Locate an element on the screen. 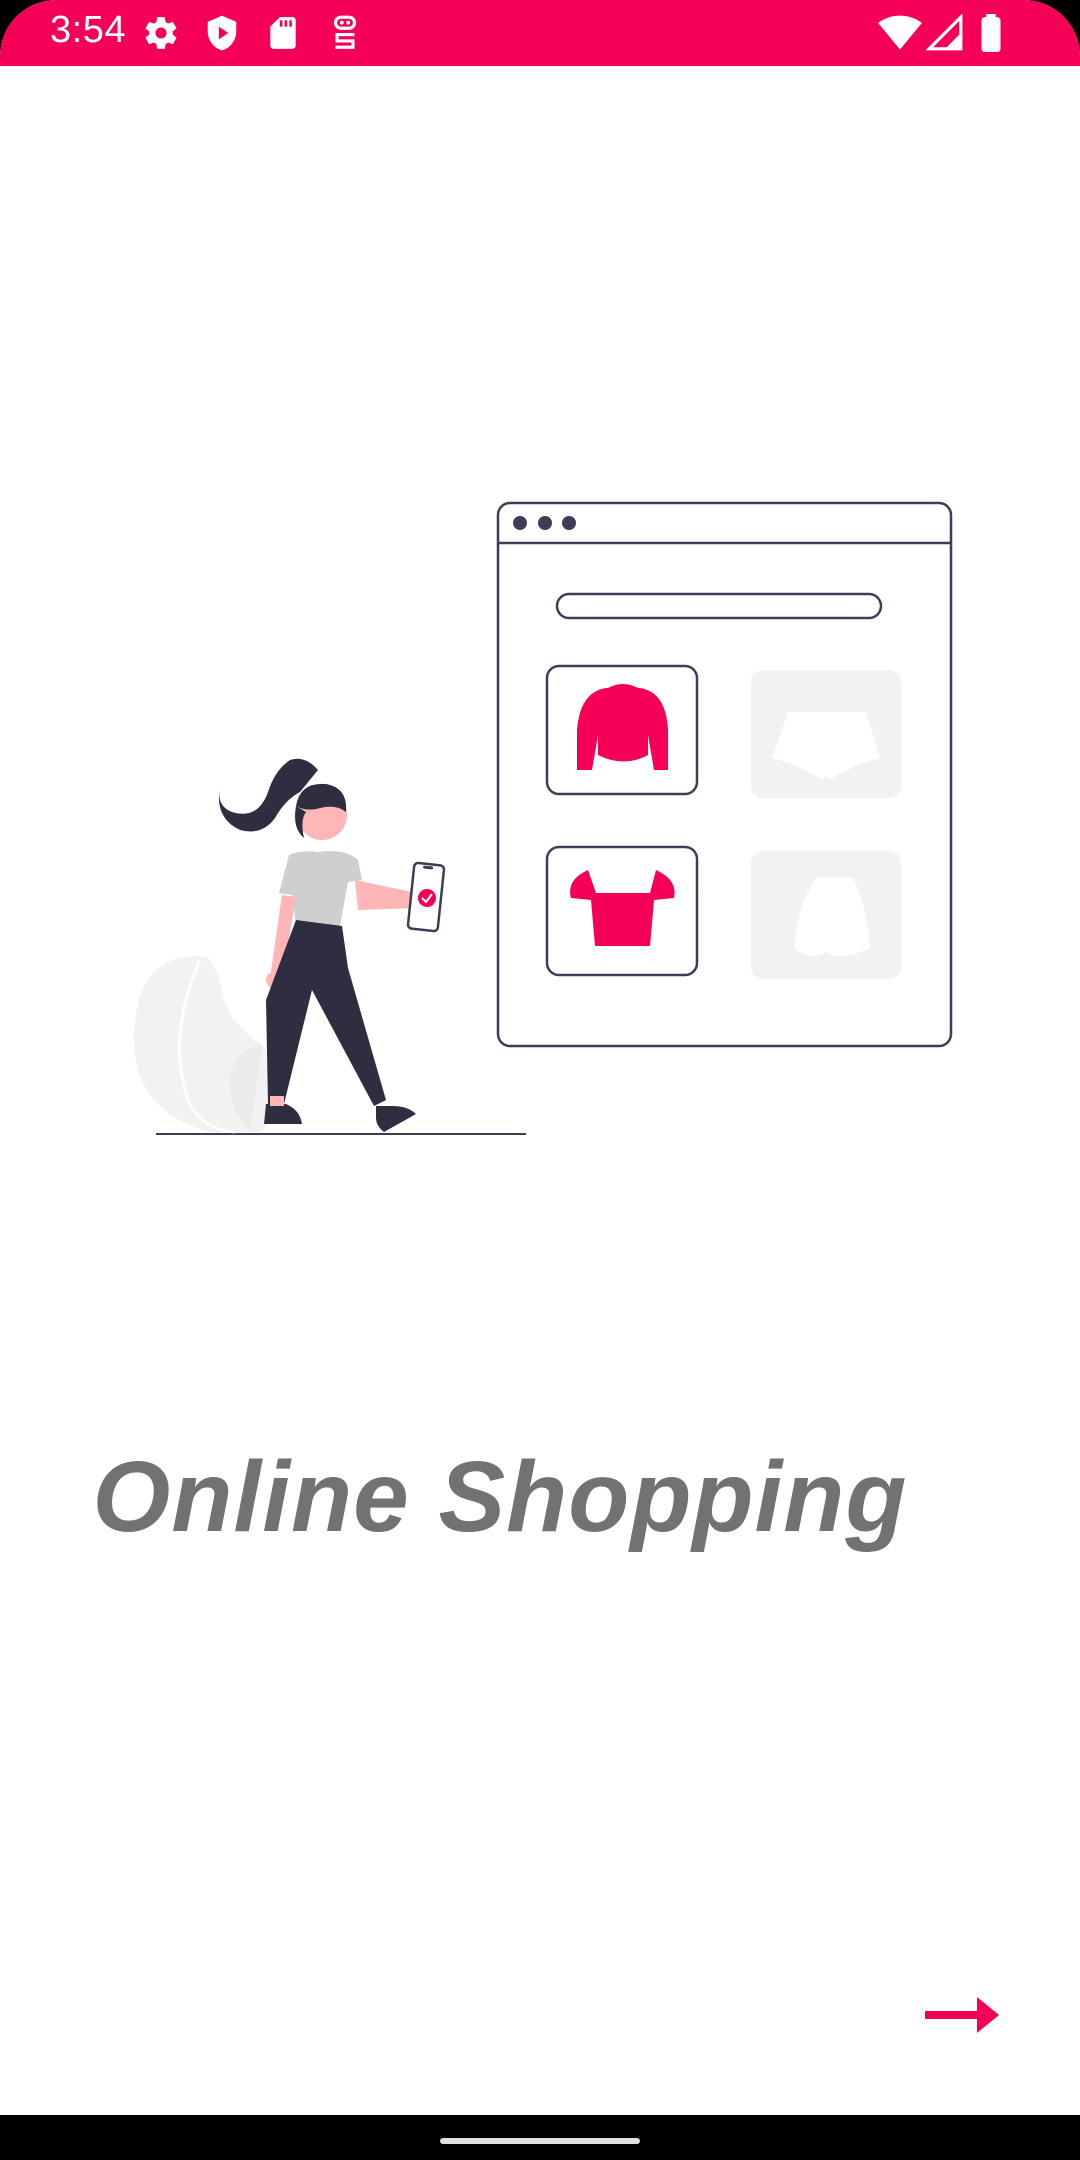 This screenshot has height=2160, width=1080. wifi-icon is located at coordinates (900, 32).